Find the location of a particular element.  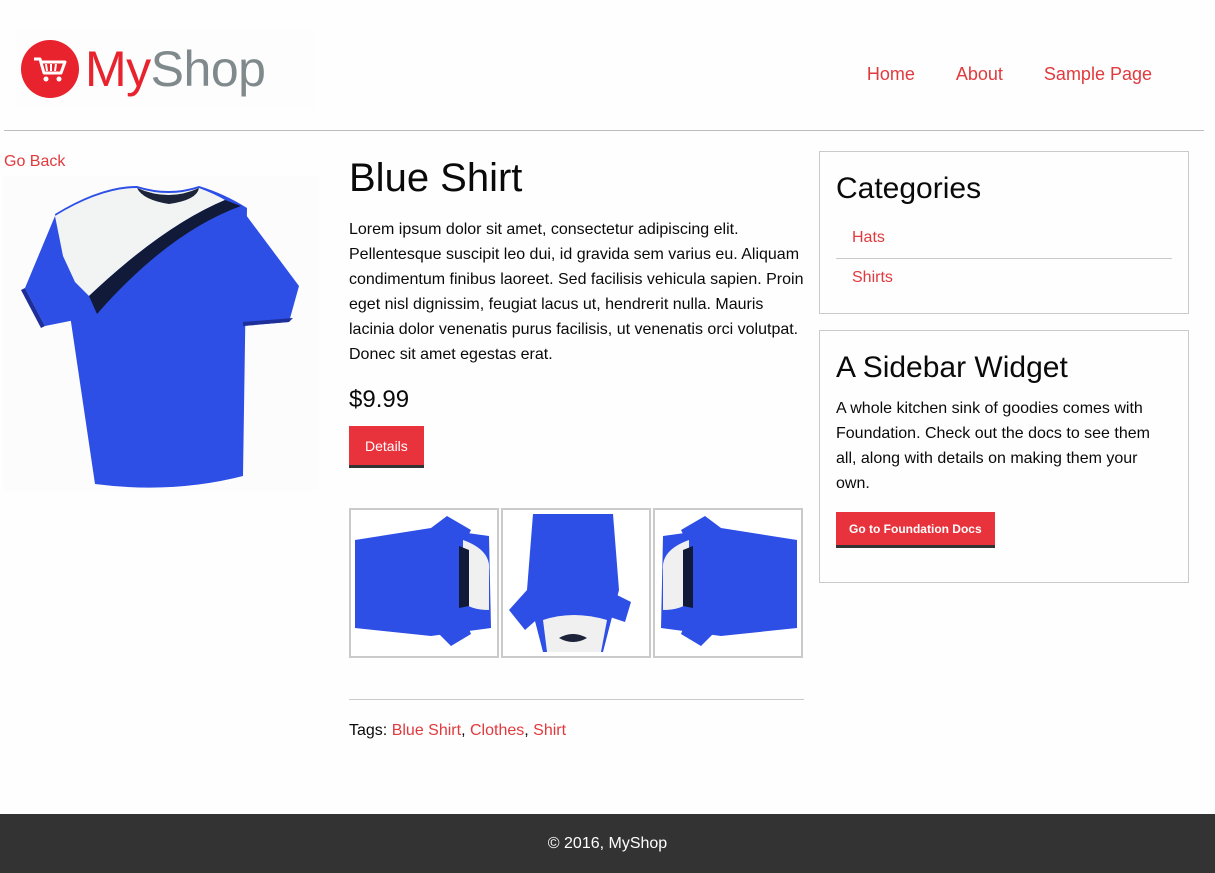

product-thumbnails is located at coordinates (576, 583).